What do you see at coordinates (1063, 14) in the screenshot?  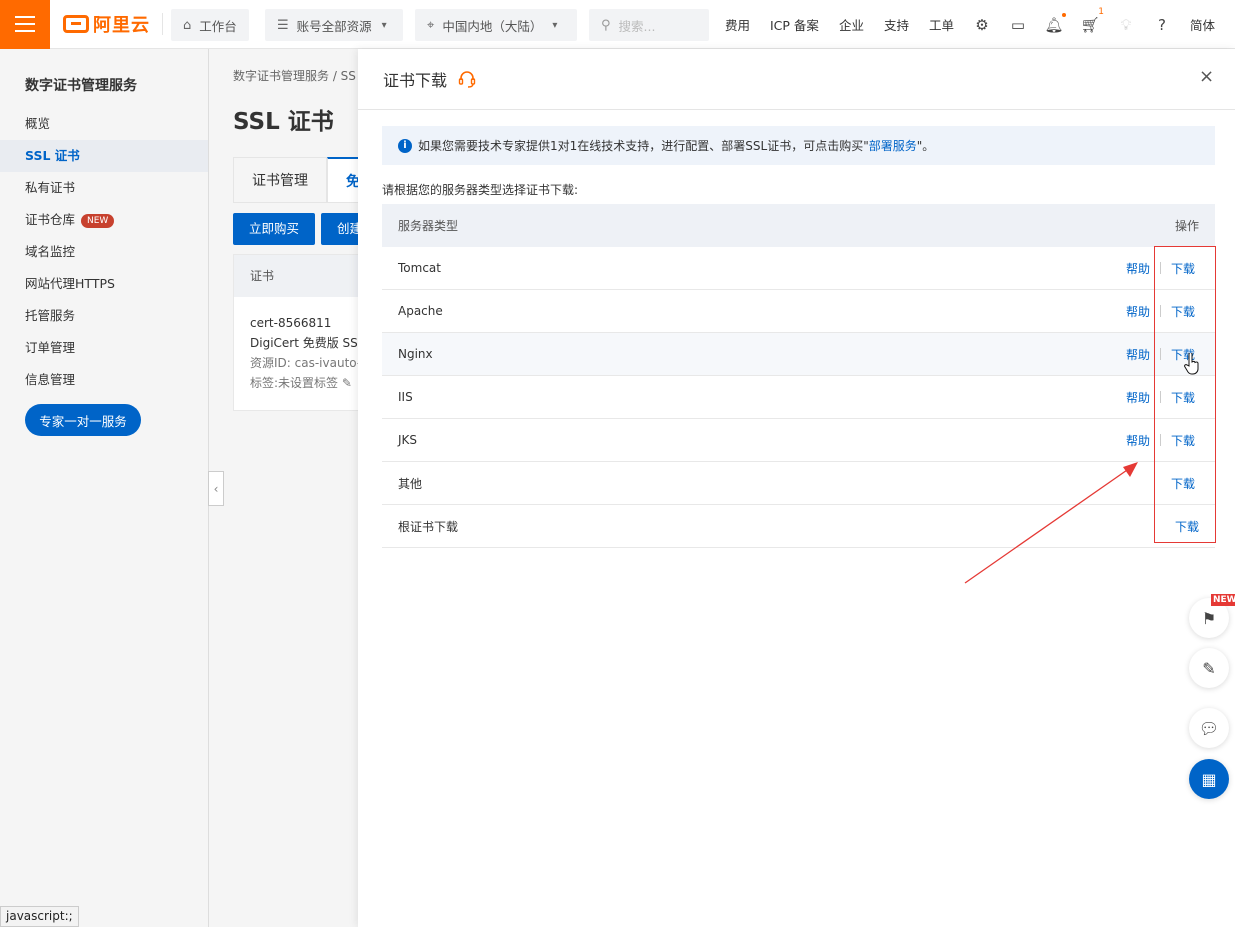 I see `notification-dot` at bounding box center [1063, 14].